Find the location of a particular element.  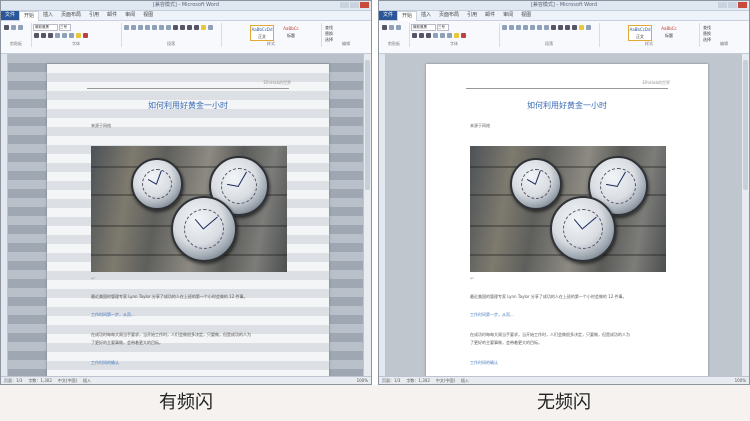

status-bar: 页面：1/3 字数：1,302 中文(中国) 插入 100% is located at coordinates (186, 380).